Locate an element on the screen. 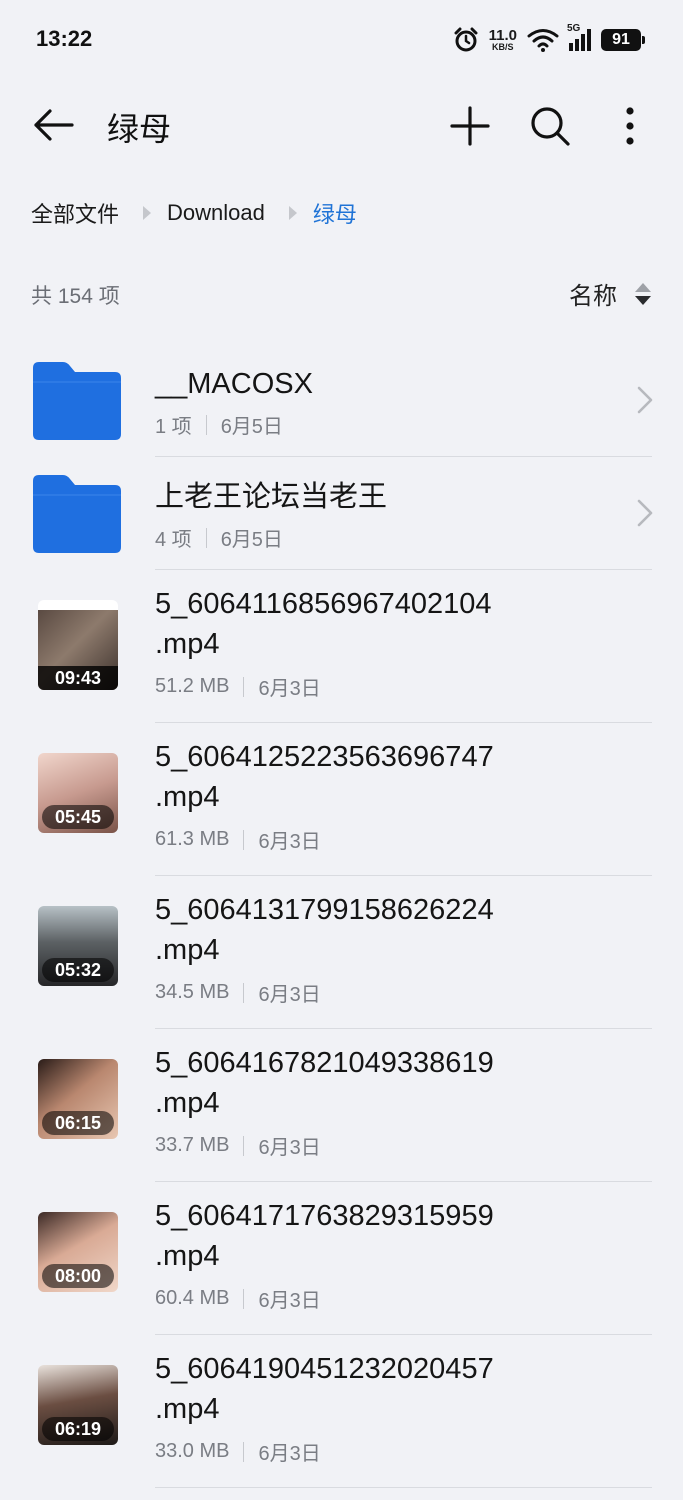 Image resolution: width=683 pixels, height=1500 pixels. row-divider is located at coordinates (403, 1487).